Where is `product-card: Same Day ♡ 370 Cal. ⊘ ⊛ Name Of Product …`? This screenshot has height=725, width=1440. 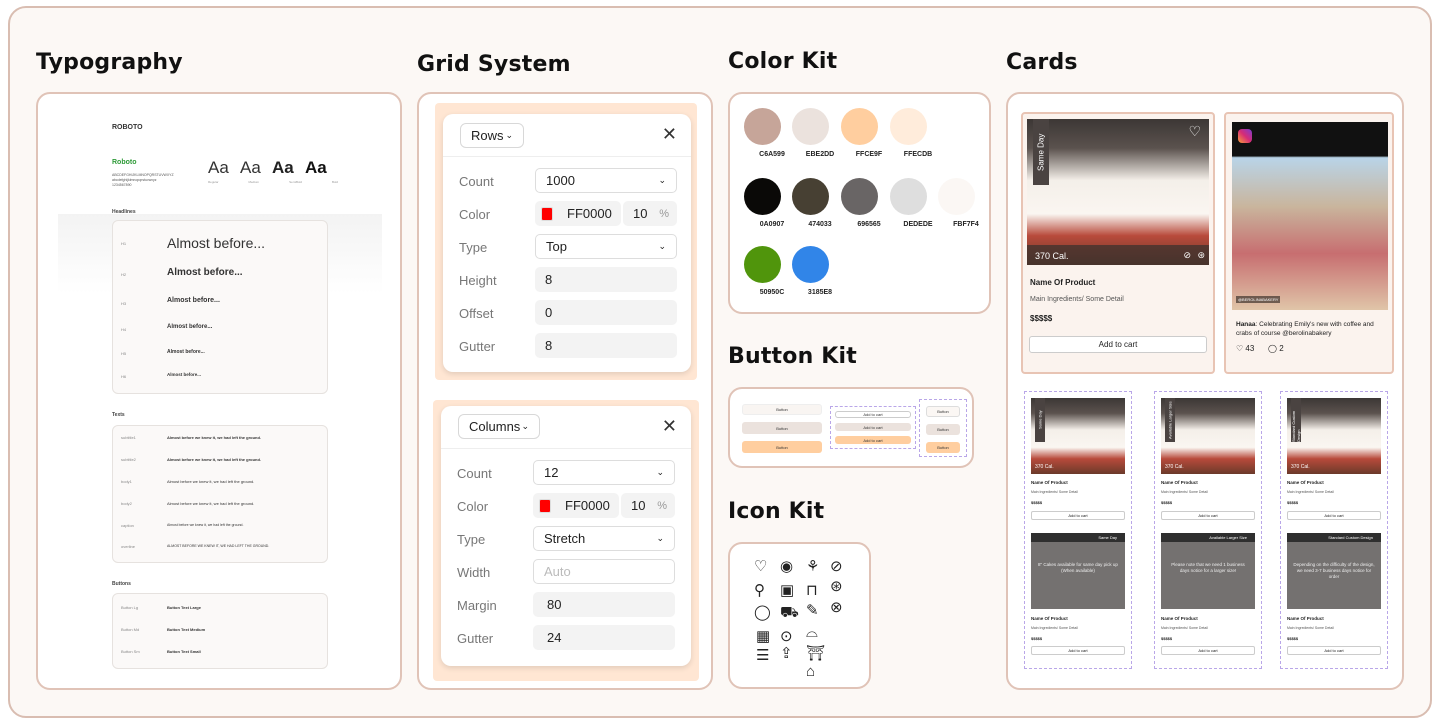 product-card: Same Day ♡ 370 Cal. ⊘ ⊛ Name Of Product … is located at coordinates (1118, 243).